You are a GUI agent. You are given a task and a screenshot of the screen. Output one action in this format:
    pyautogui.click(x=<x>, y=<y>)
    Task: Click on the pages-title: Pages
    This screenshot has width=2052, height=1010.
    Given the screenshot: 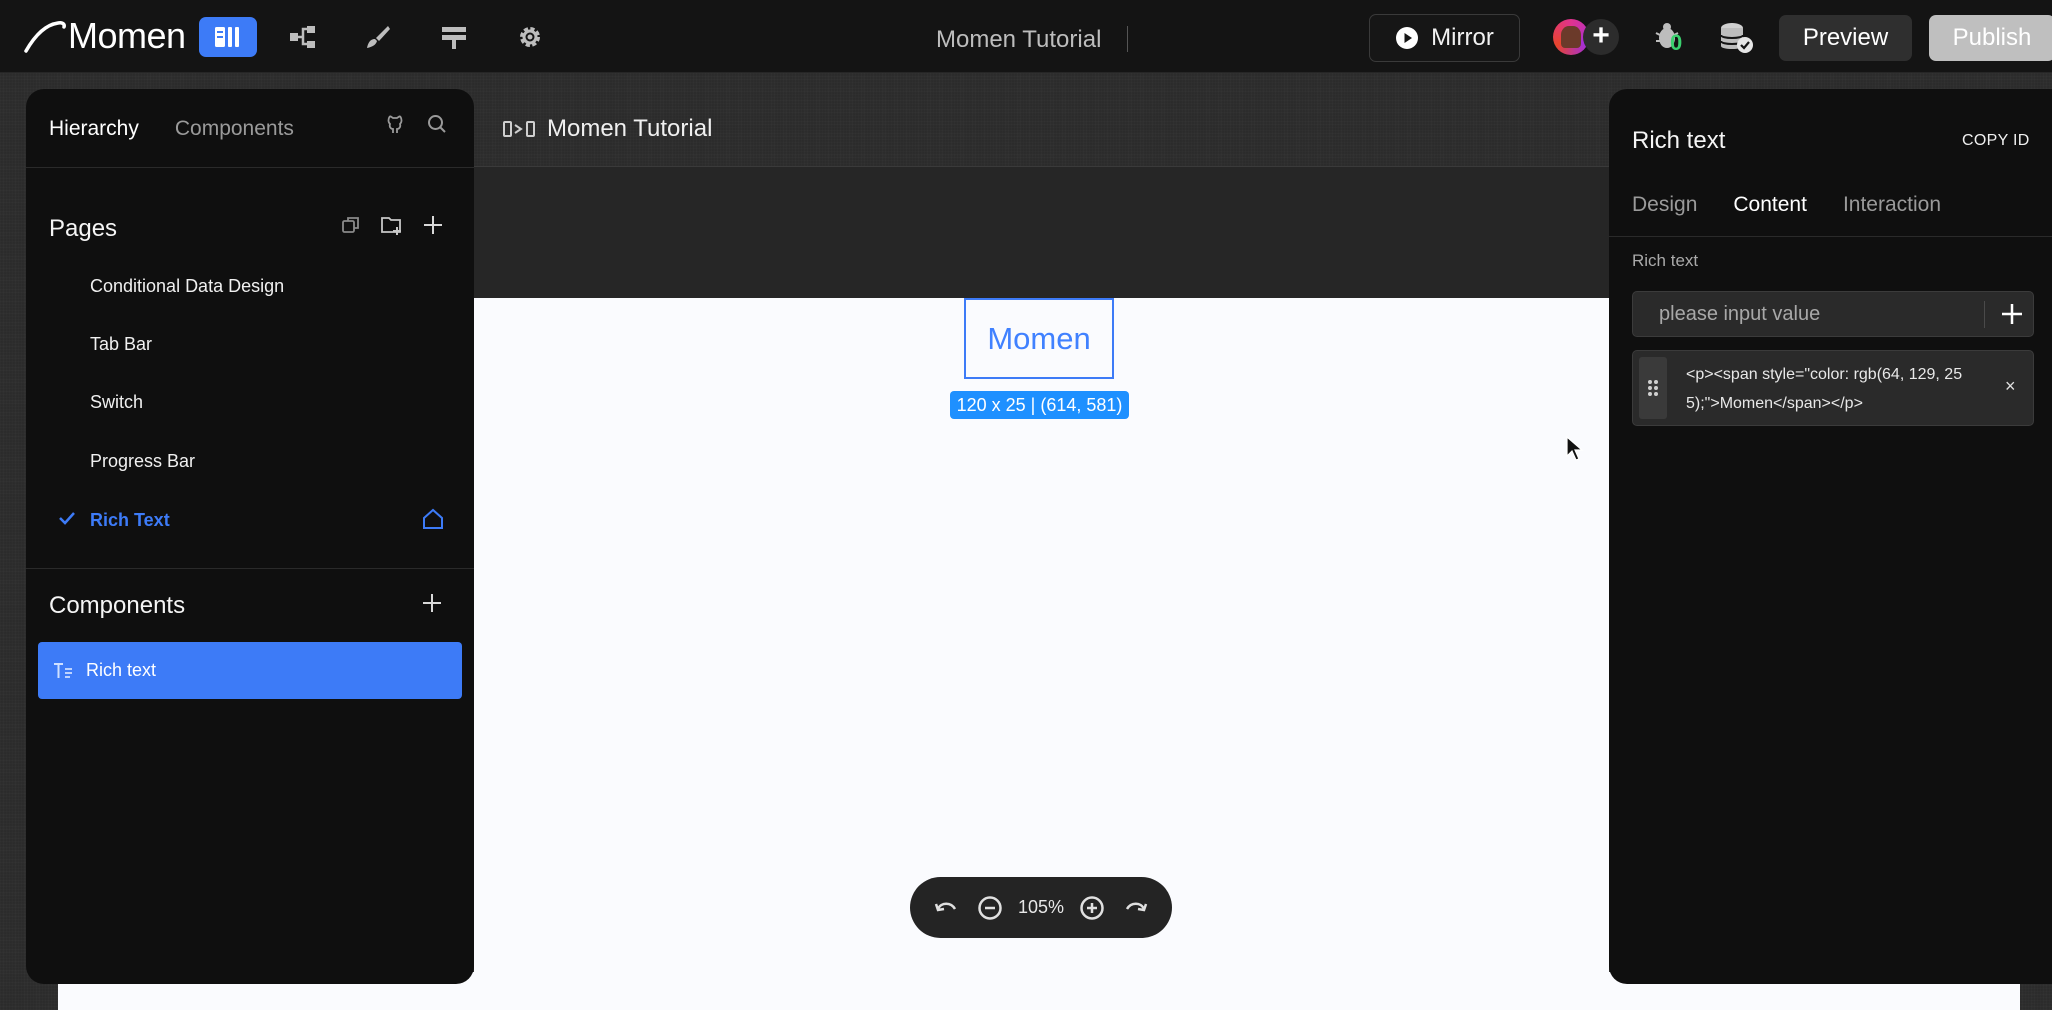 What is the action you would take?
    pyautogui.click(x=83, y=228)
    